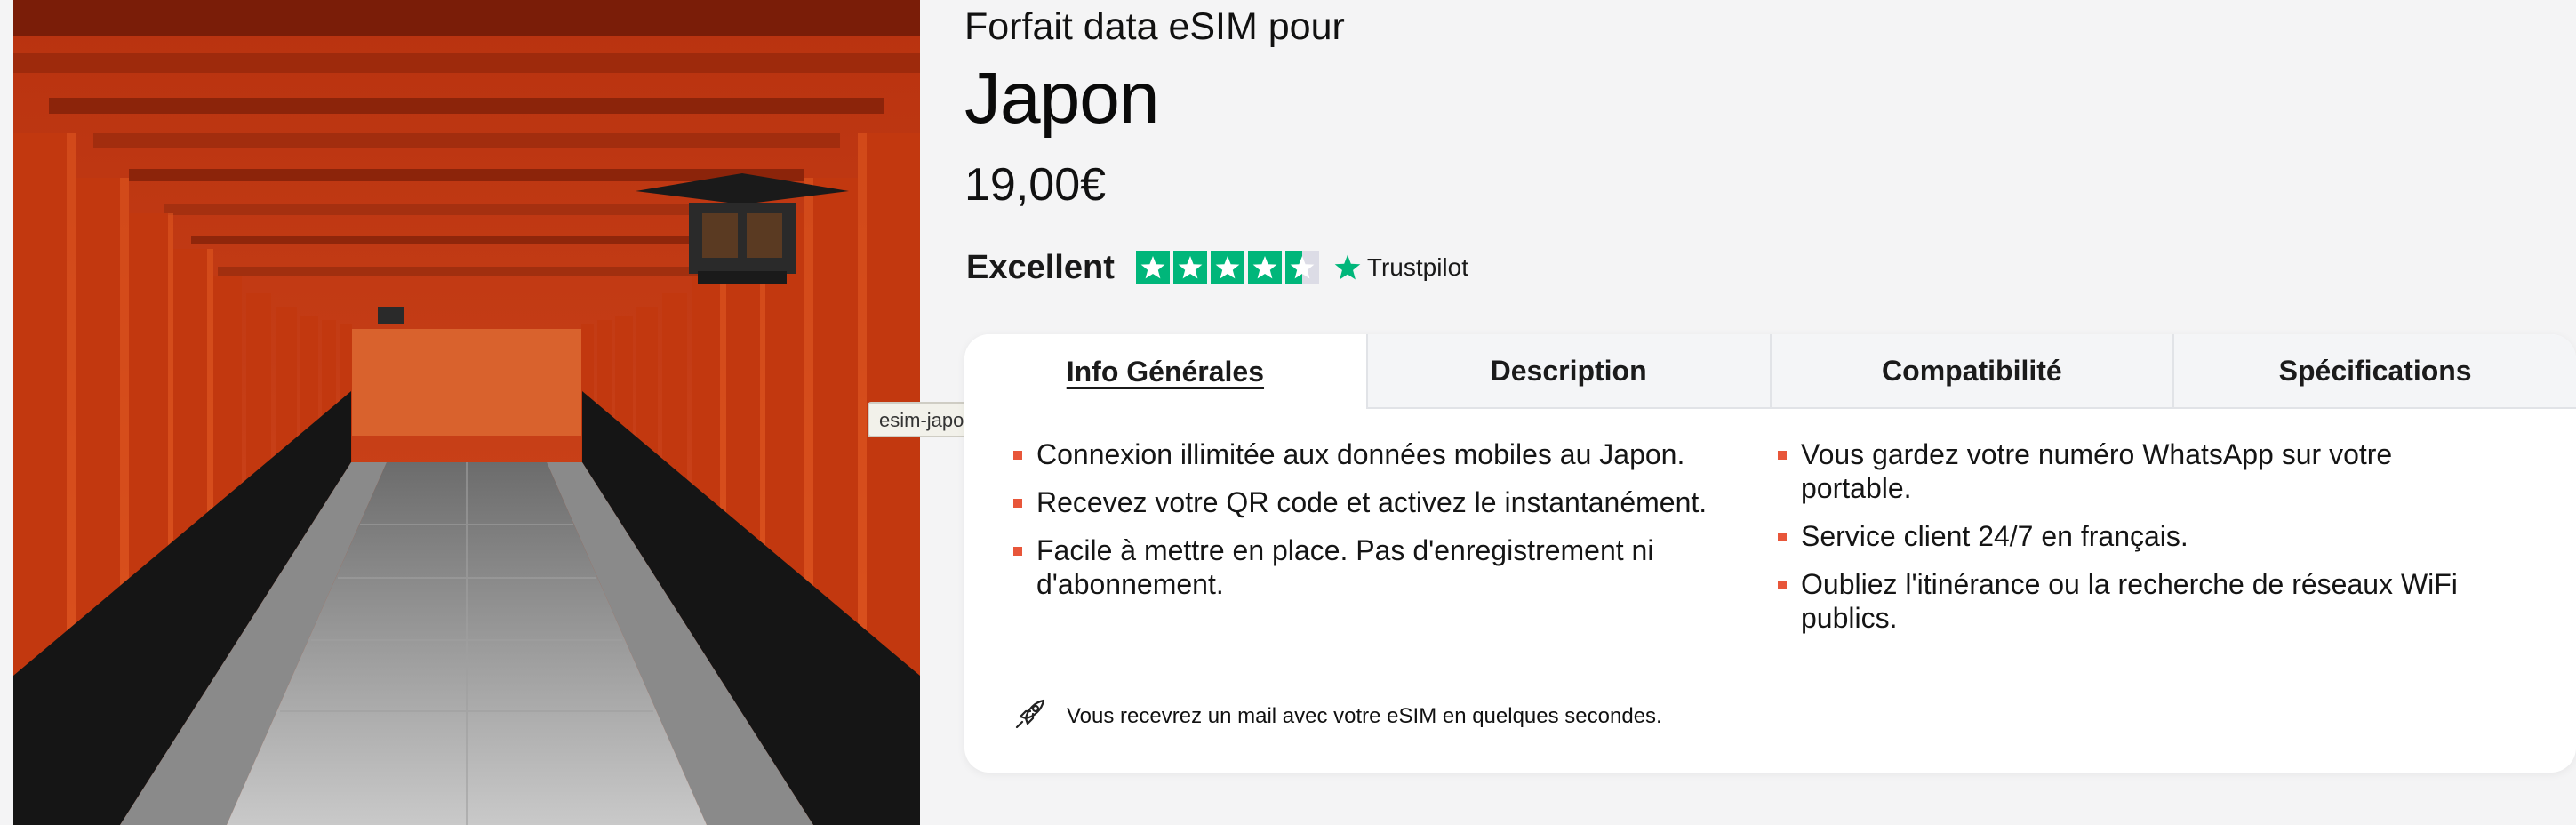  Describe the element at coordinates (1061, 98) in the screenshot. I see `product-title: Japon` at that location.